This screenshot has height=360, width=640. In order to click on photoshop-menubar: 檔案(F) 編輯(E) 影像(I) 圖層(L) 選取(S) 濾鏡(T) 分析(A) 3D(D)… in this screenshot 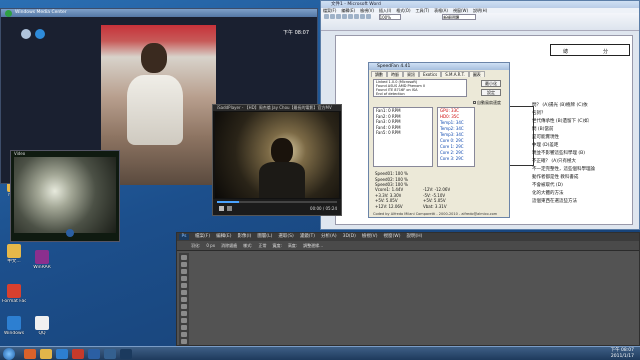, I will do `click(408, 237)`.